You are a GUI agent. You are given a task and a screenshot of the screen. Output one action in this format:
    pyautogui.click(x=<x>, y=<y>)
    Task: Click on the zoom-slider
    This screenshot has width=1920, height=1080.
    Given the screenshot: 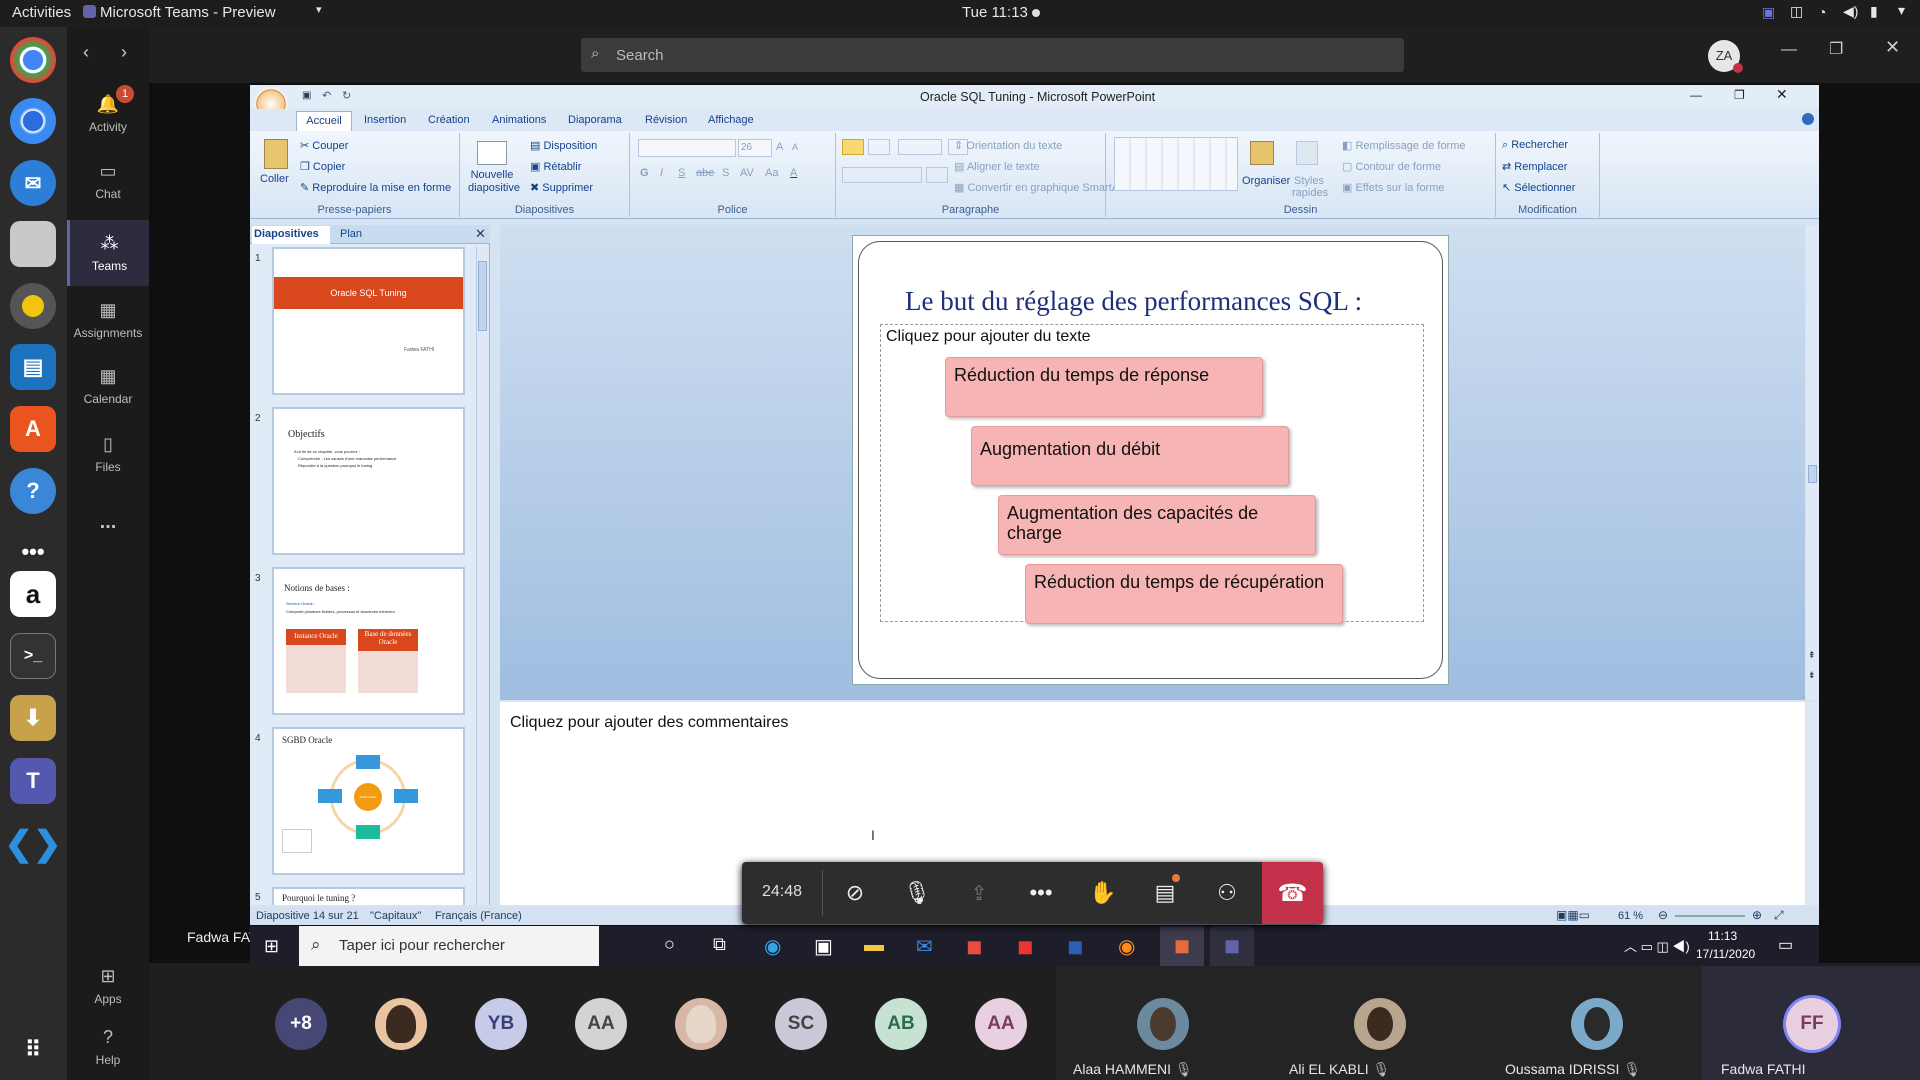 What is the action you would take?
    pyautogui.click(x=1710, y=916)
    